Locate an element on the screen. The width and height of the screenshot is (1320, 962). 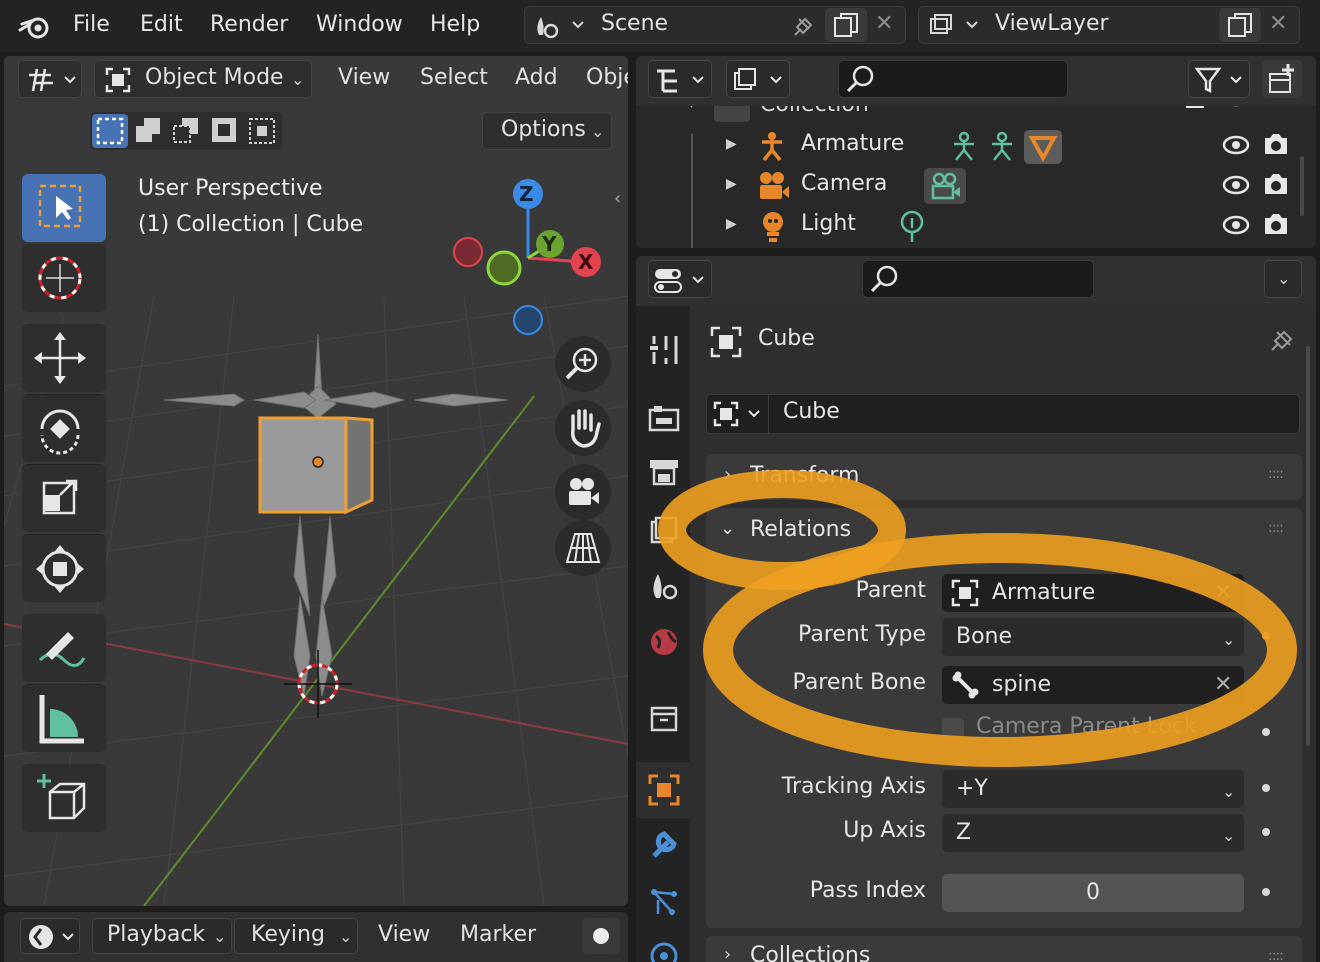
menu-edit: Edit is located at coordinates (161, 25).